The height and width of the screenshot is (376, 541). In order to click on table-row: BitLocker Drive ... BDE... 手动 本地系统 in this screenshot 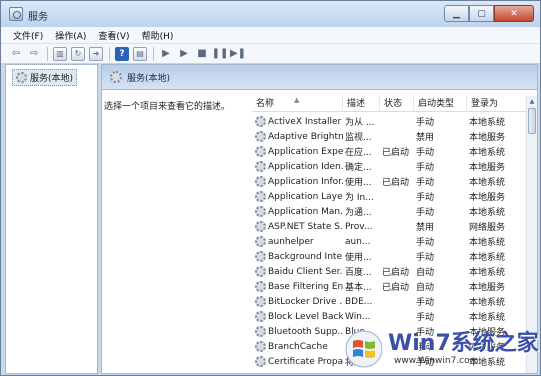, I will do `click(389, 301)`.